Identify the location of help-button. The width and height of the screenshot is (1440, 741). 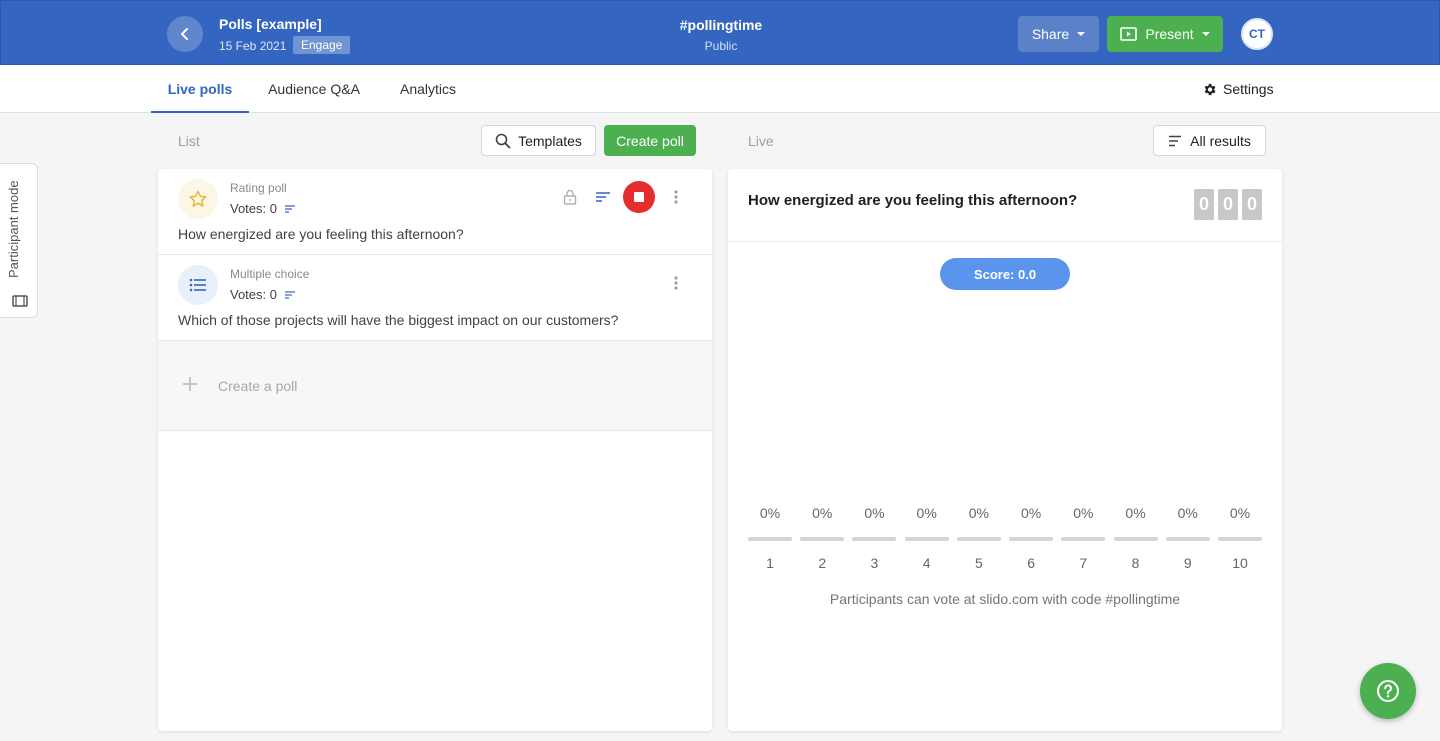
(1388, 691).